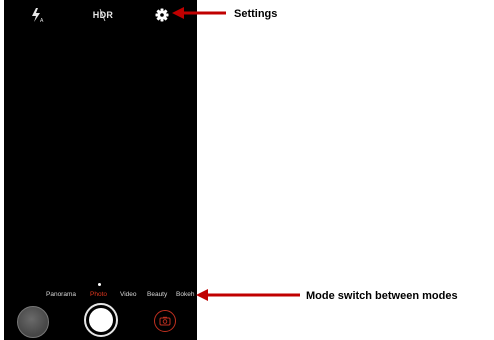  I want to click on switch-camera-icon, so click(165, 321).